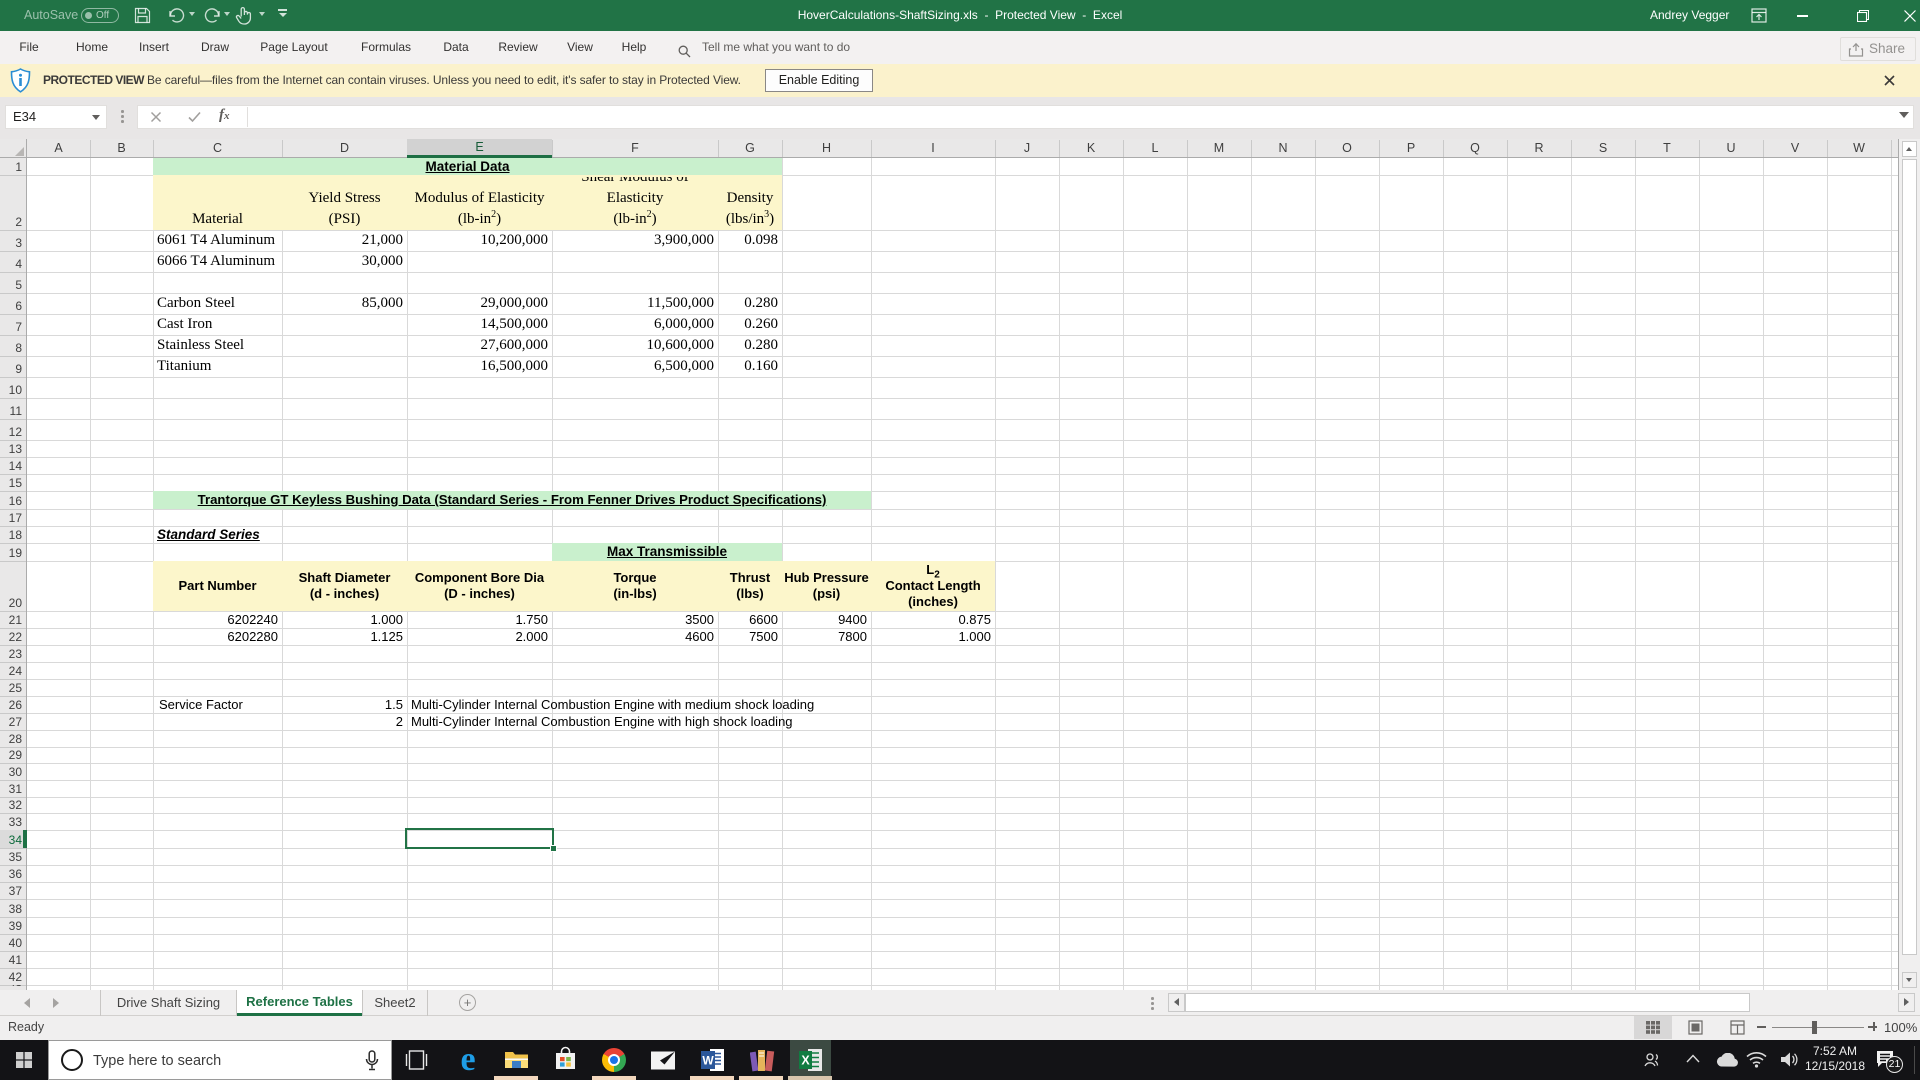  I want to click on svg-text: W, so click(708, 1061).